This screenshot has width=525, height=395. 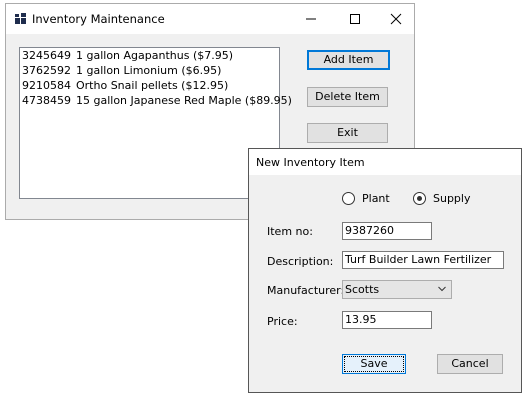 I want to click on plant-radio-circle, so click(x=348, y=198).